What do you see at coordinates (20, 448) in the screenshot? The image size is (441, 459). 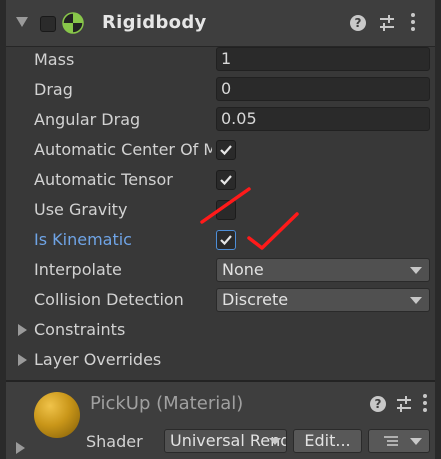 I see `material-foldout-icon` at bounding box center [20, 448].